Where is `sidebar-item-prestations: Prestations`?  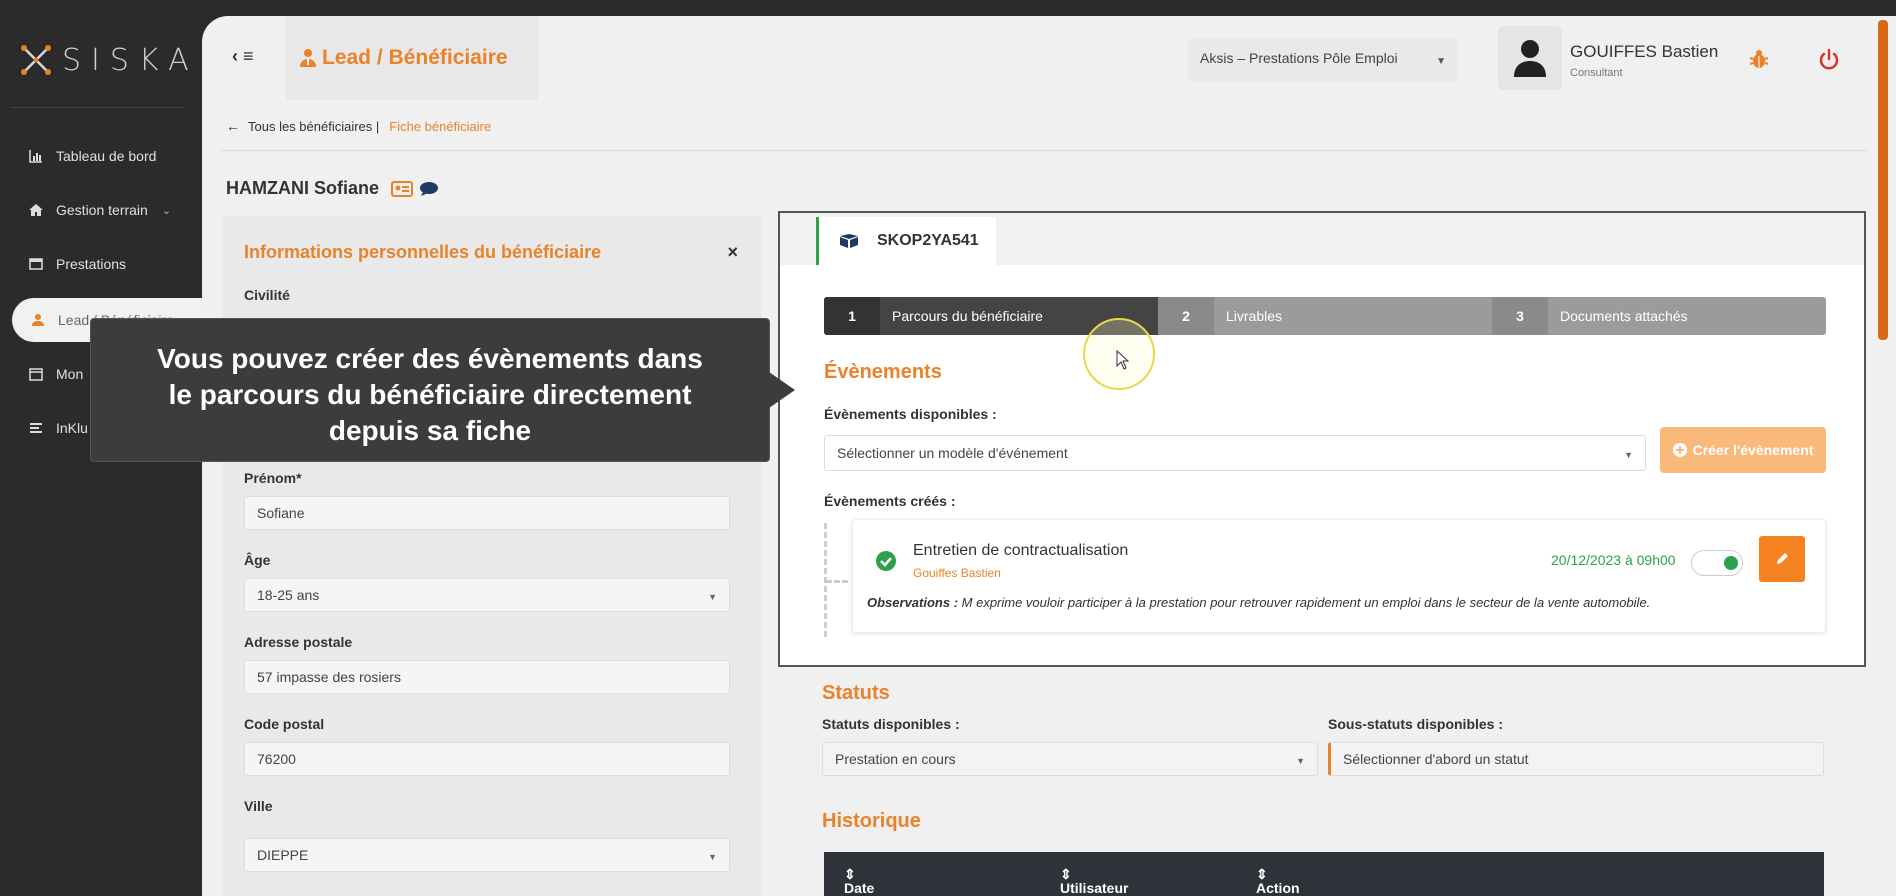
sidebar-item-prestations: Prestations is located at coordinates (77, 264).